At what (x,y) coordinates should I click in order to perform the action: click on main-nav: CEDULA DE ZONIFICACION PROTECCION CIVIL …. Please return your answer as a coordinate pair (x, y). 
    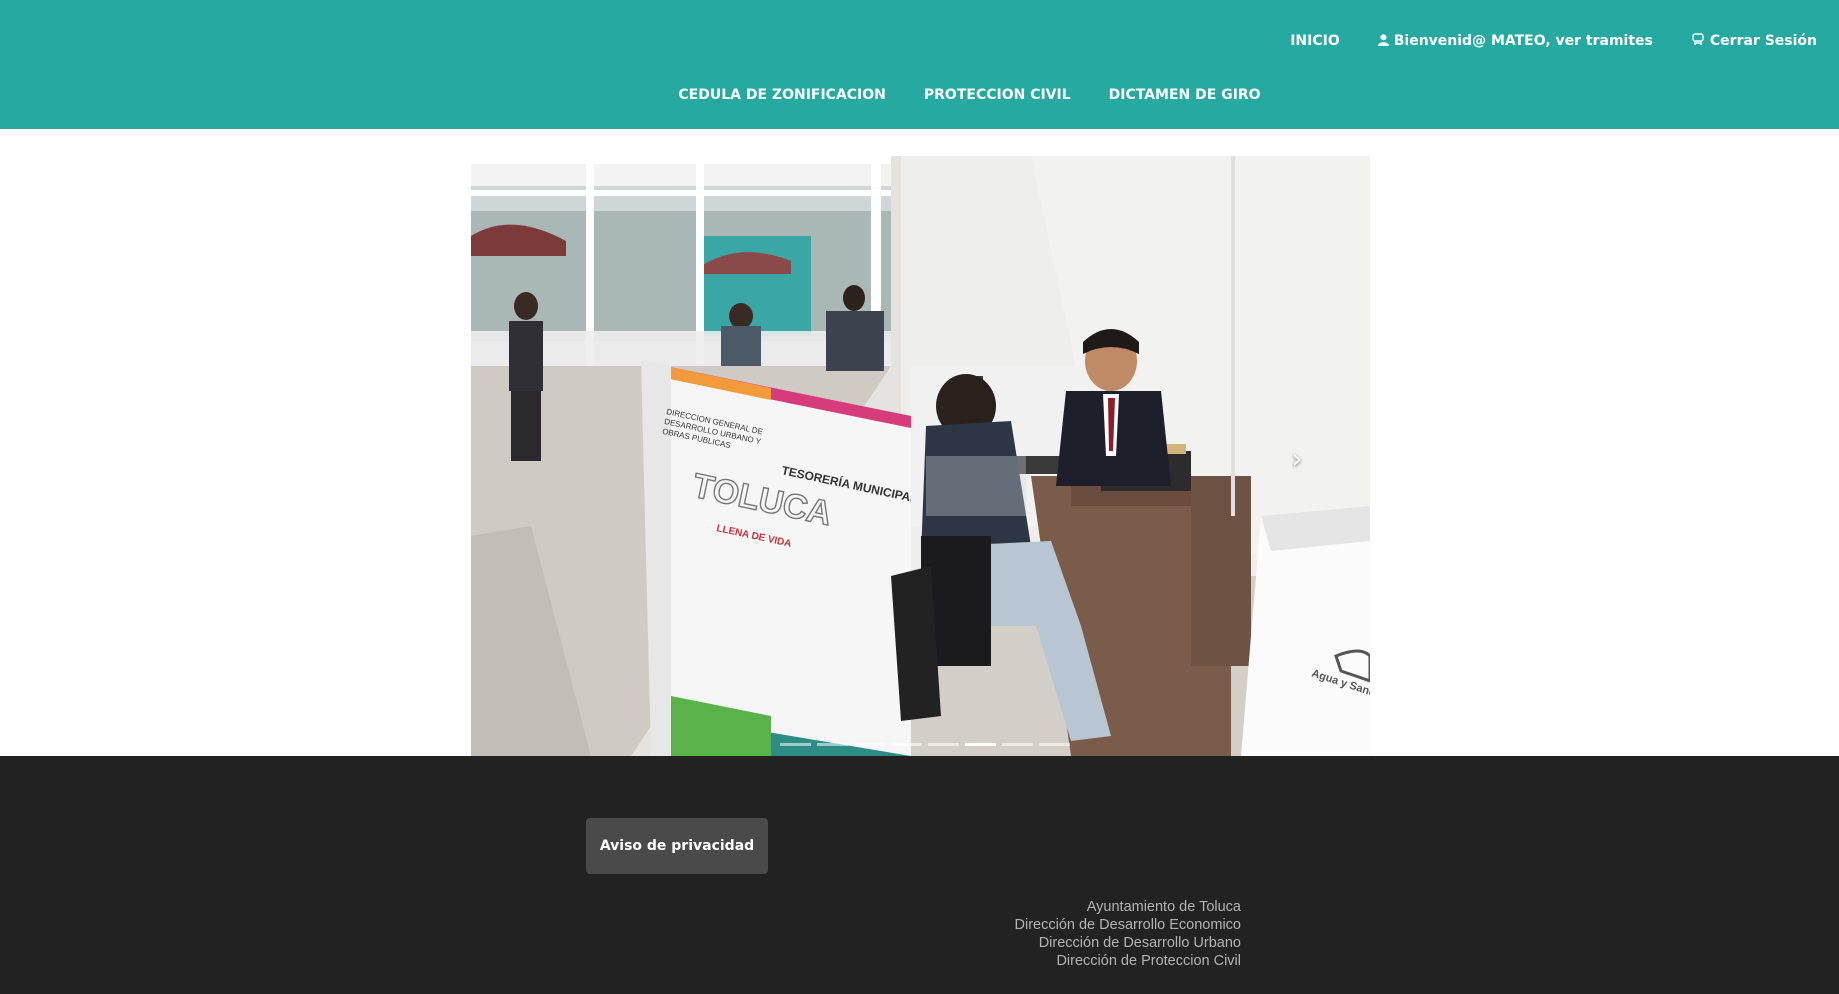
    Looking at the image, I should click on (919, 95).